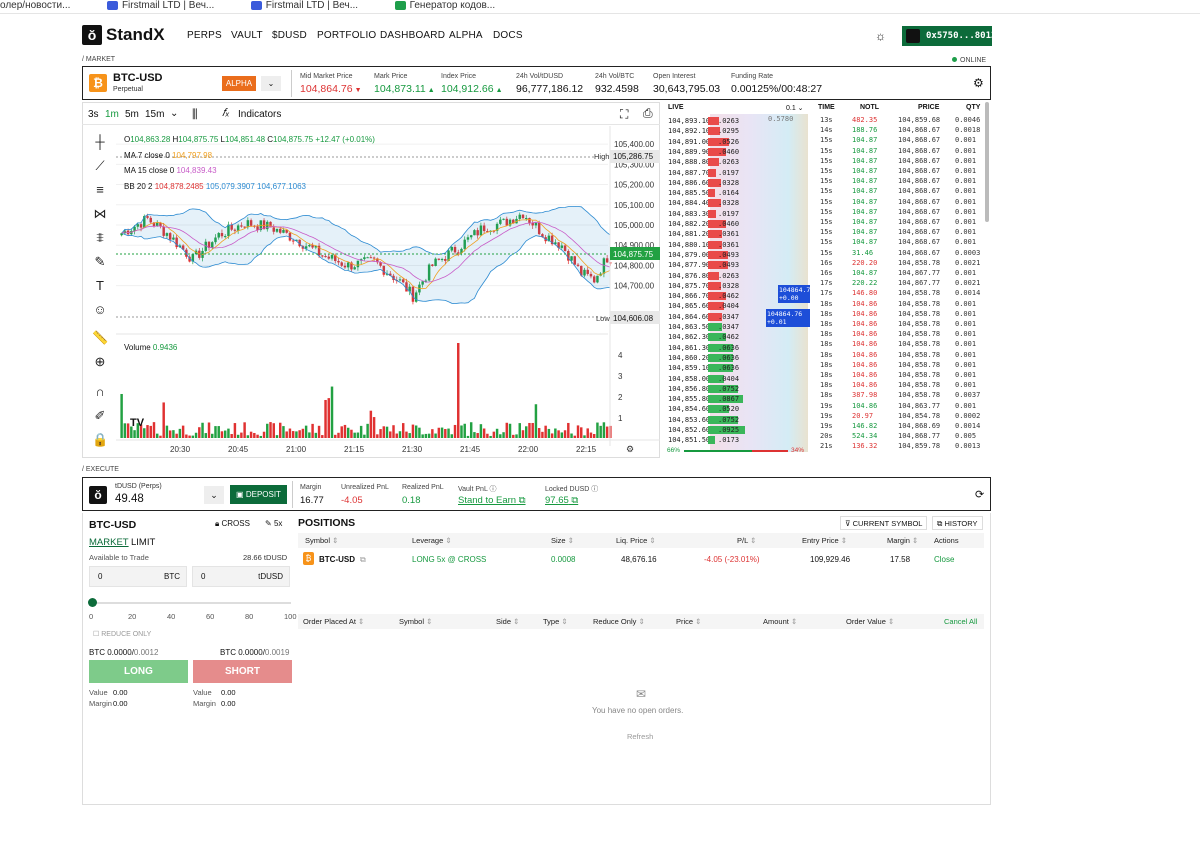  What do you see at coordinates (738, 368) in the screenshot?
I see `bid-row: 104,859.10 .0636` at bounding box center [738, 368].